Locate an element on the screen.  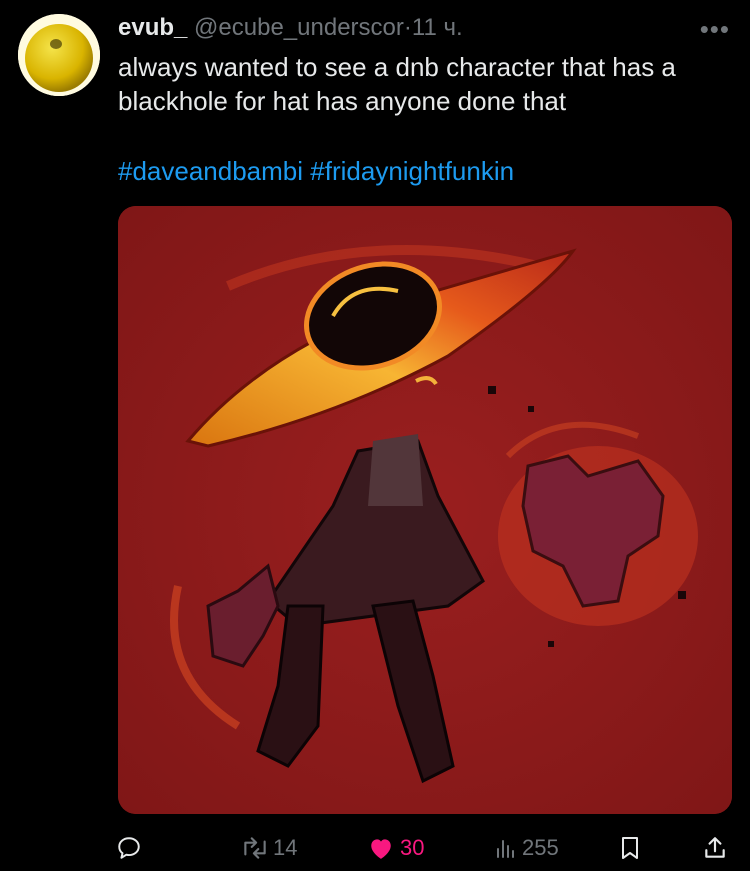
display-name: evub_ is located at coordinates (152, 27).